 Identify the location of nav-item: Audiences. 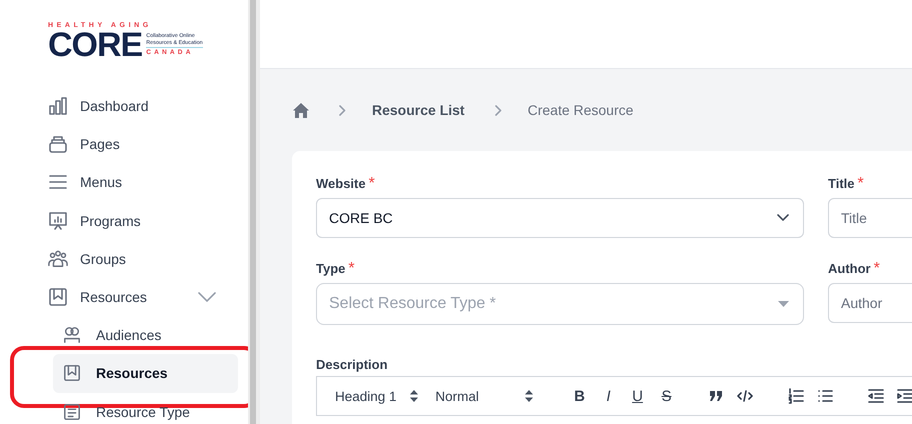
(145, 335).